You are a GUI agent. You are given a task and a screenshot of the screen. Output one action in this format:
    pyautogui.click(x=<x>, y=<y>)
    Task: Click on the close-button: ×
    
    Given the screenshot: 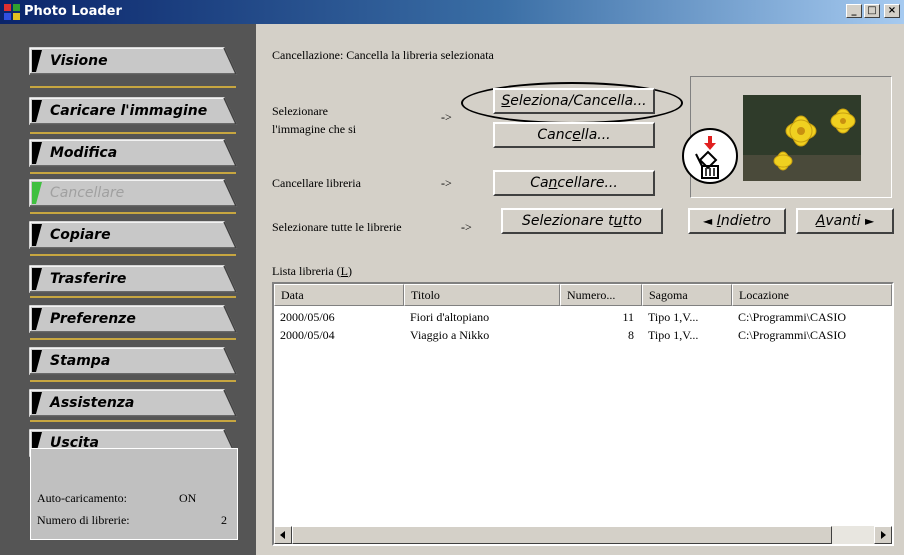 What is the action you would take?
    pyautogui.click(x=892, y=11)
    